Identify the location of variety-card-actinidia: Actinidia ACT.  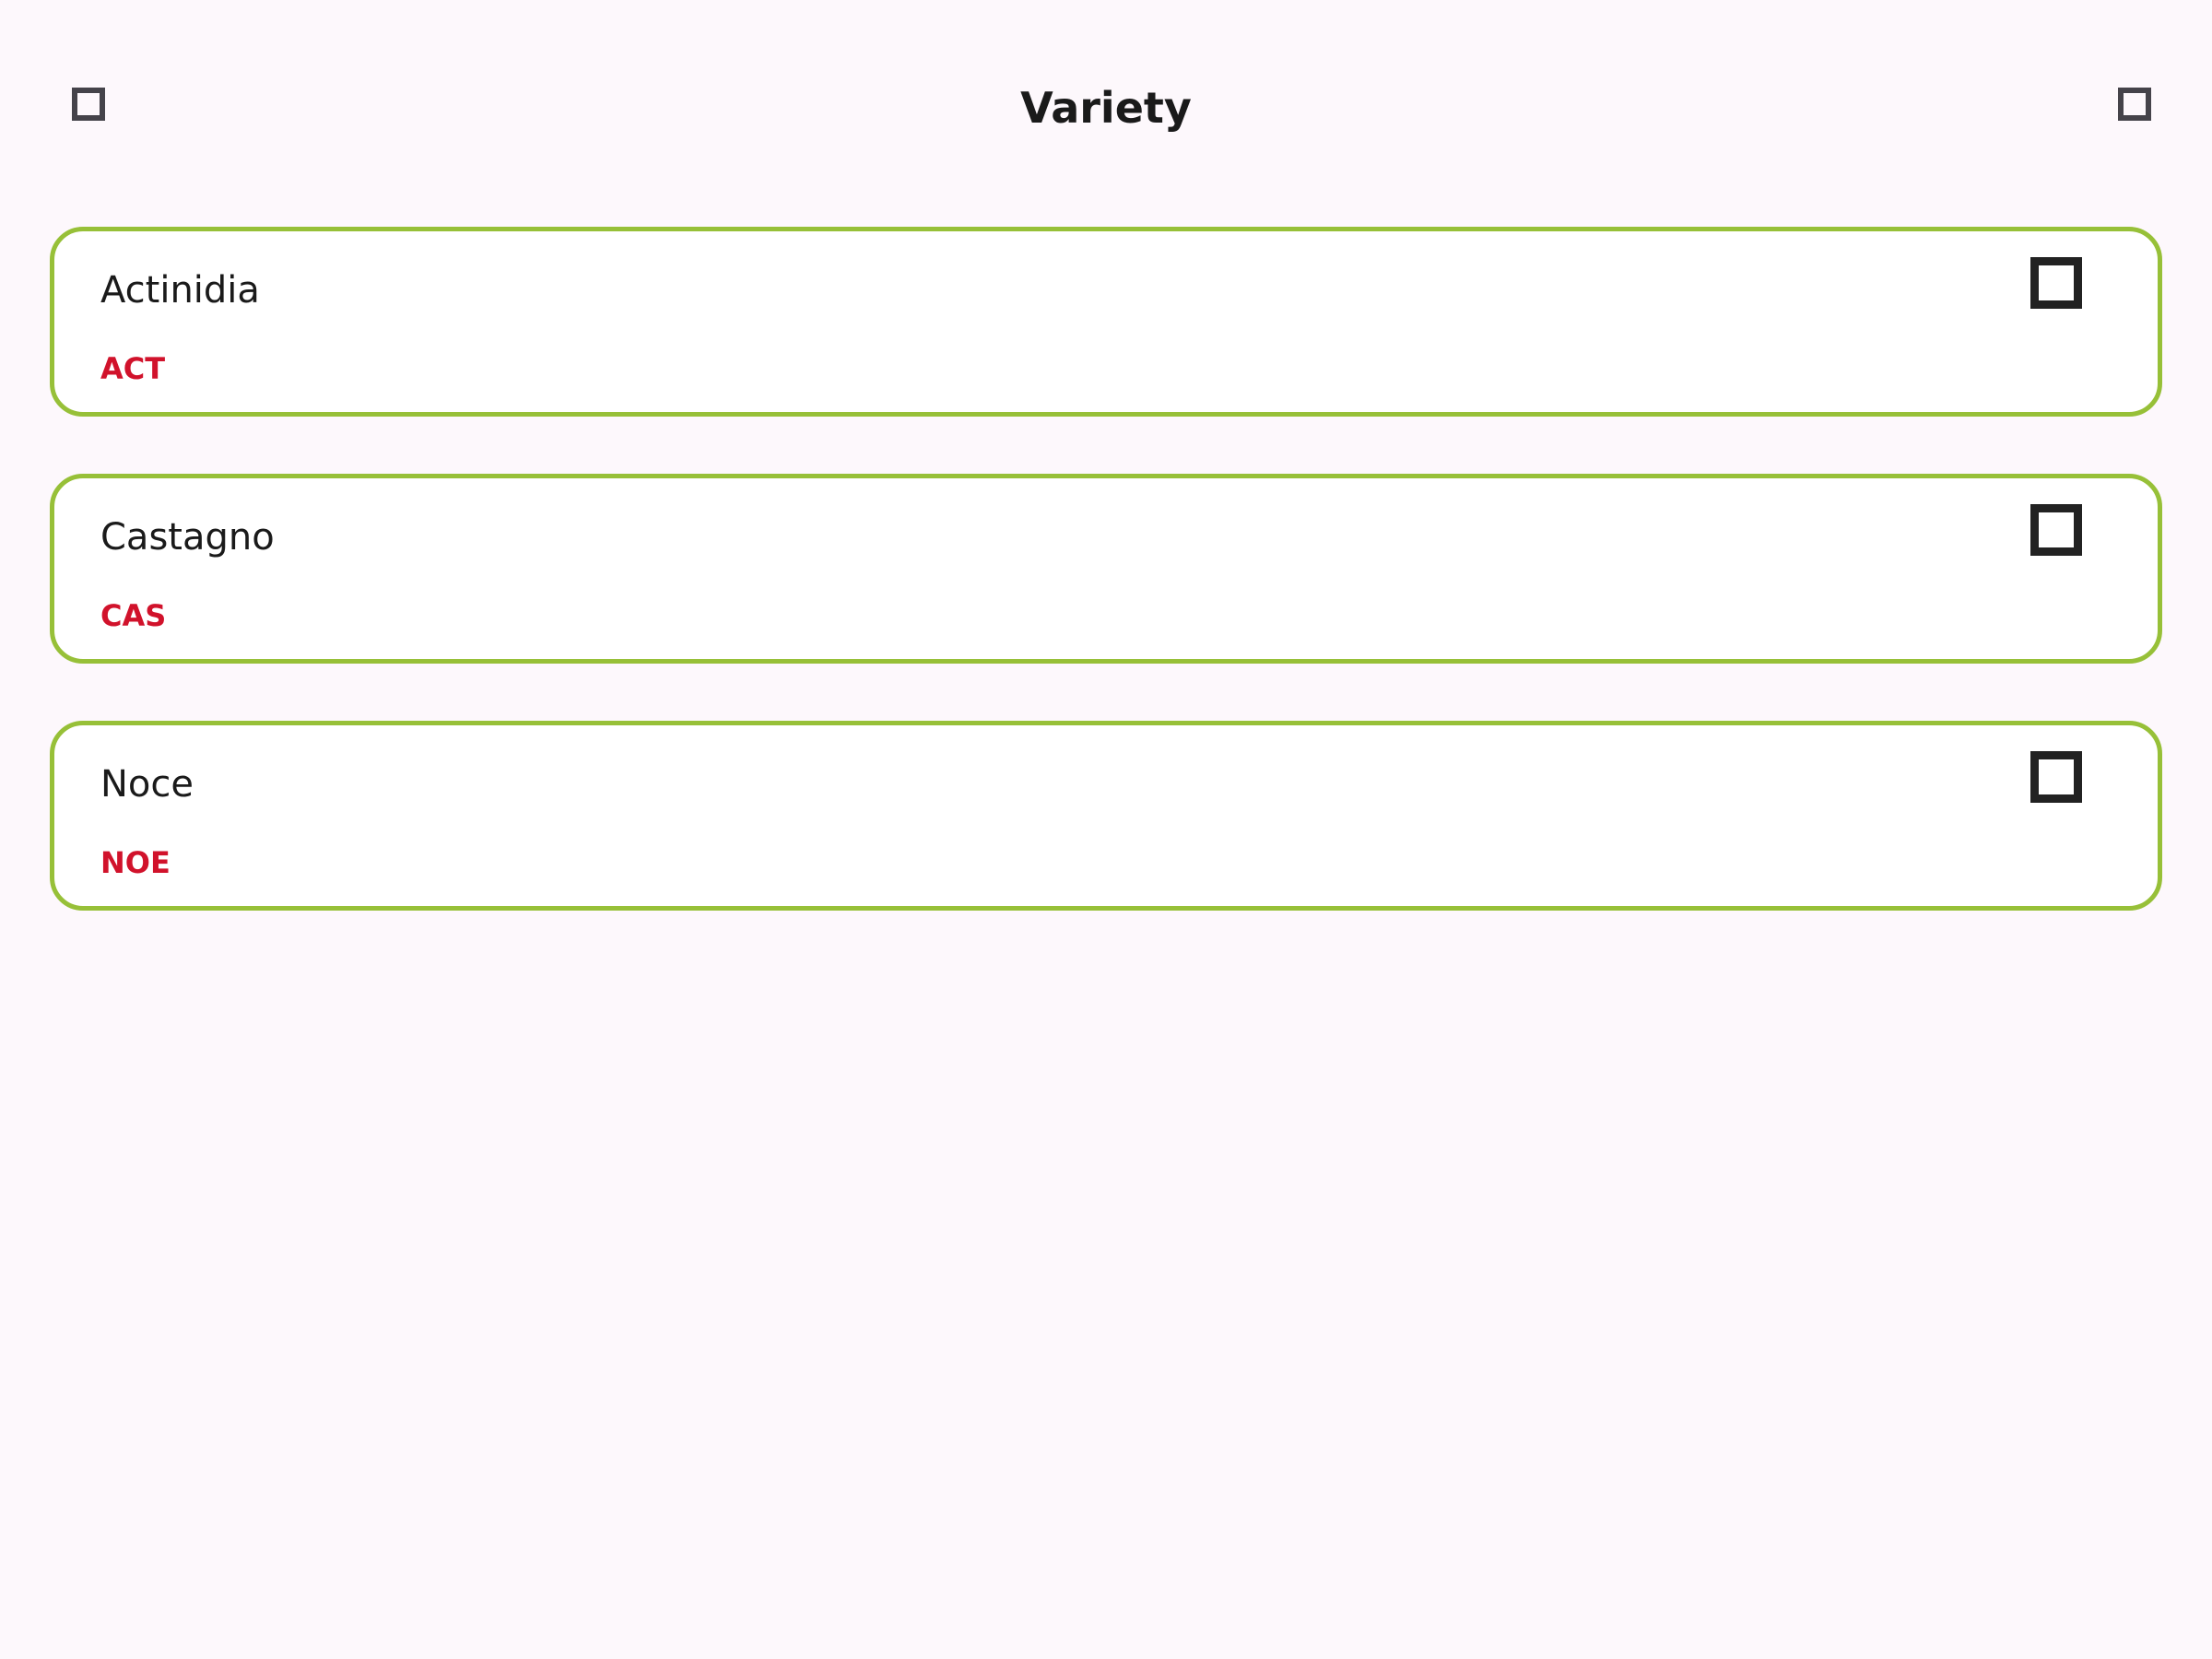
(1106, 322).